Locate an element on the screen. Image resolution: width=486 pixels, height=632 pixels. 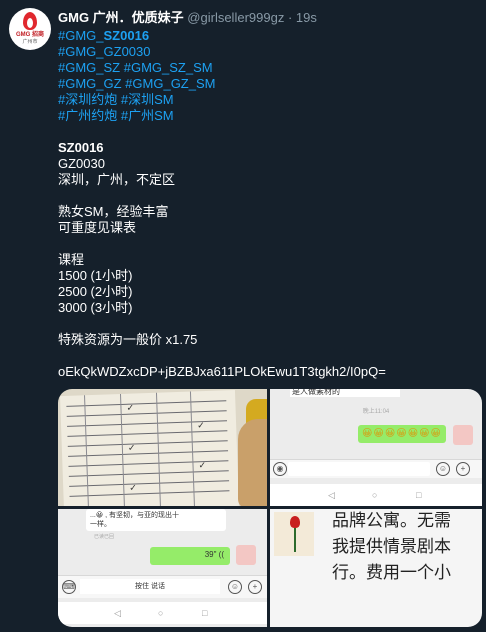
avatar-logo-text: GMG 招商 is located at coordinates (30, 35).